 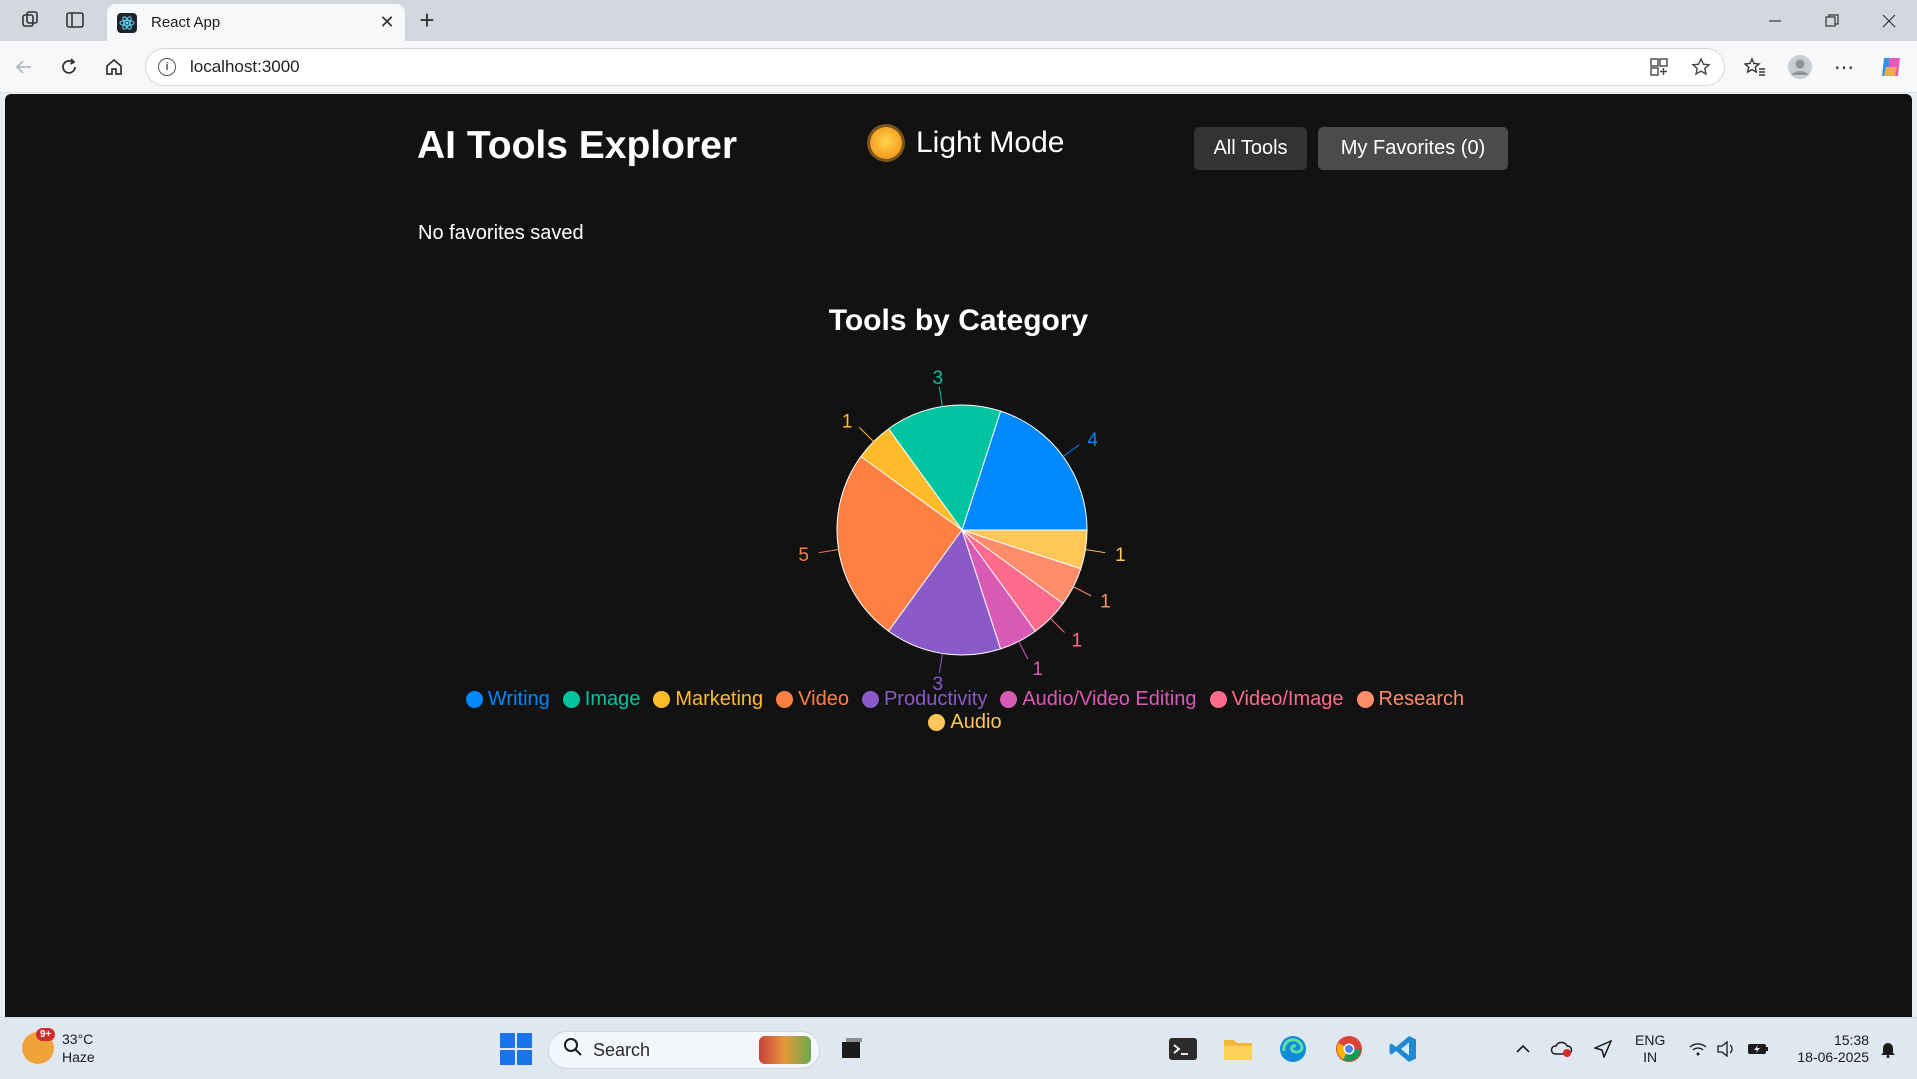 I want to click on notification-bell-icon, so click(x=1888, y=1049).